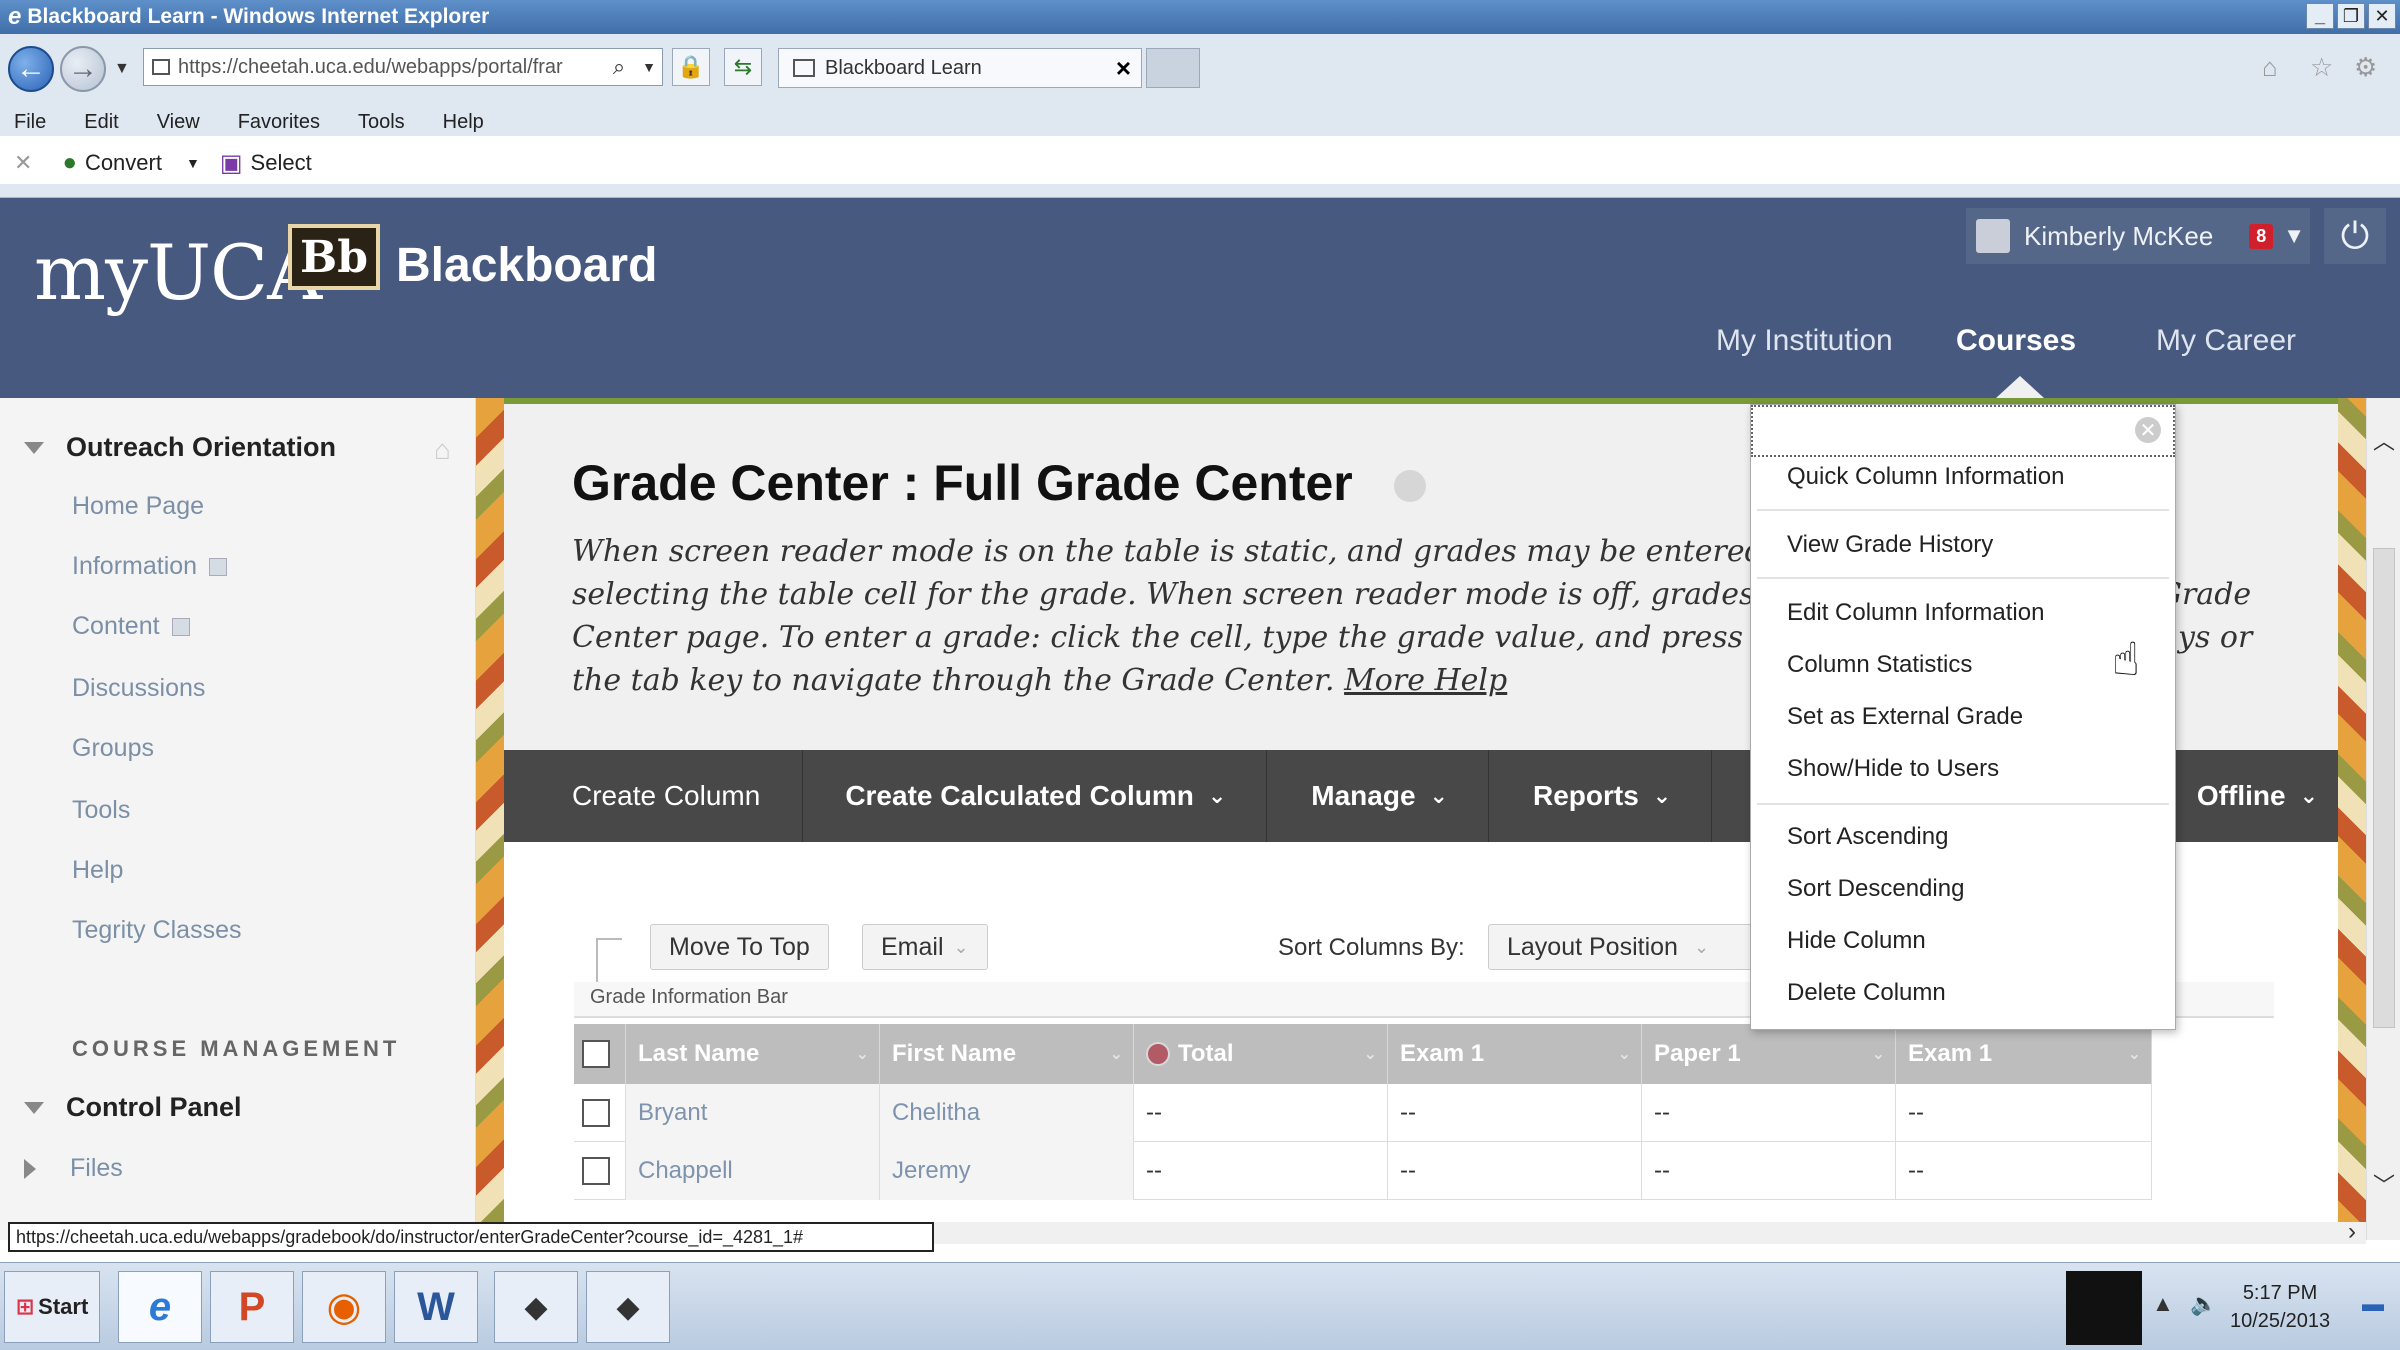  I want to click on col-exam-1b: Exam 1 ⌄, so click(2024, 1054).